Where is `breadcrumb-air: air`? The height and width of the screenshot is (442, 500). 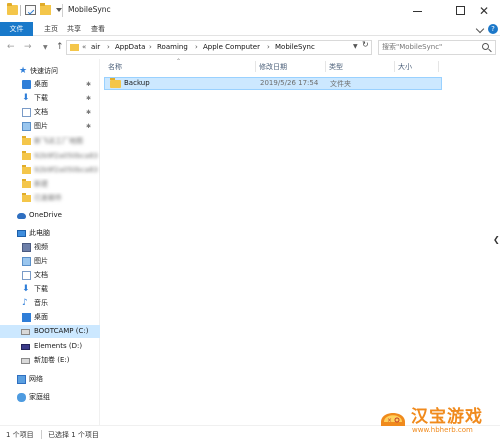 breadcrumb-air: air is located at coordinates (95, 47).